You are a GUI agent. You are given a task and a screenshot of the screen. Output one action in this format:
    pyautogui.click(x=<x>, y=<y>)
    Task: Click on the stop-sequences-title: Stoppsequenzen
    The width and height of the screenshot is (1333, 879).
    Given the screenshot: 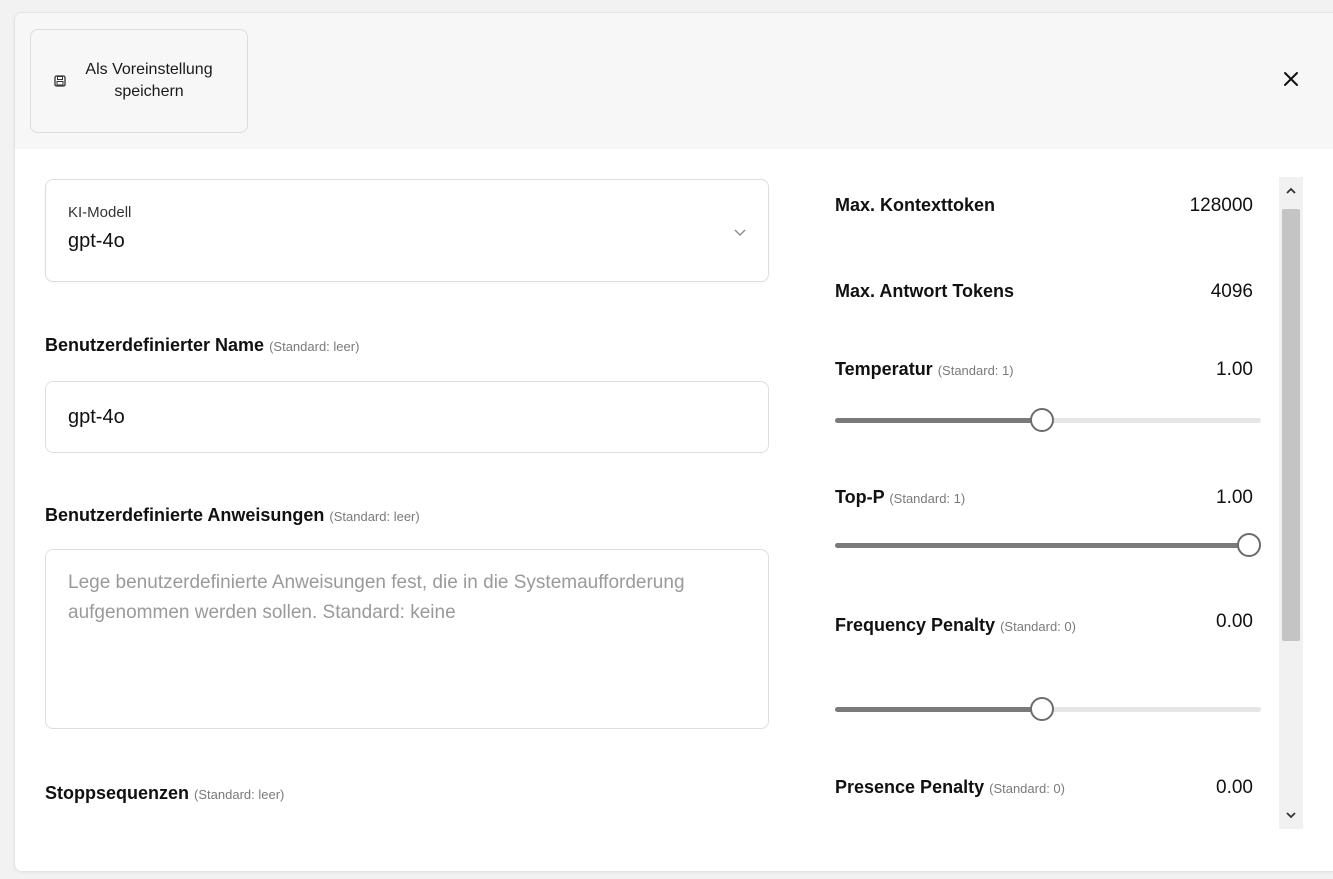 What is the action you would take?
    pyautogui.click(x=117, y=793)
    